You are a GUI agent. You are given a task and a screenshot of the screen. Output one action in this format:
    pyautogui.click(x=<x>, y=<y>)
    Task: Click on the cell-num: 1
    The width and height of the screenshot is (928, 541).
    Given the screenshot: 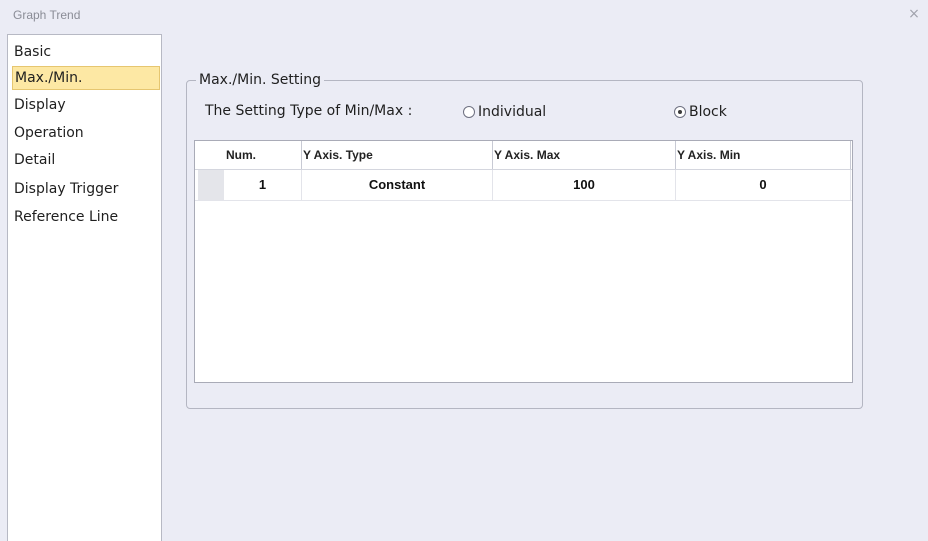 What is the action you would take?
    pyautogui.click(x=263, y=185)
    